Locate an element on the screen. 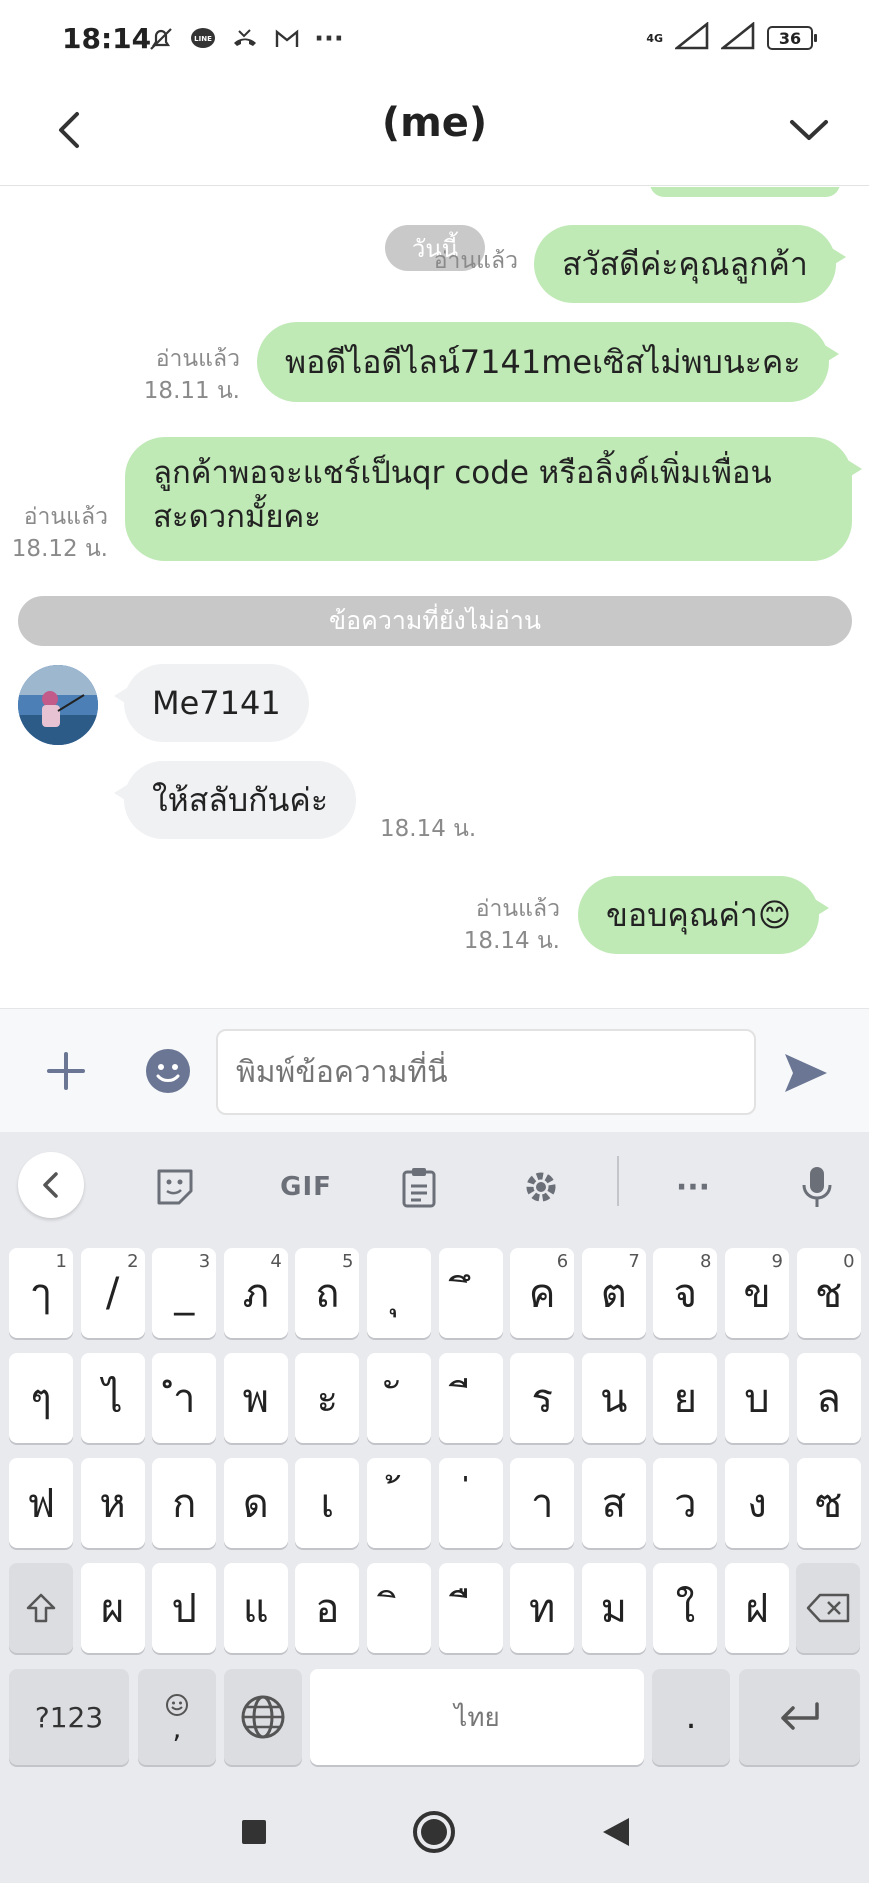 The image size is (869, 1883). key-label: ก is located at coordinates (184, 1504).